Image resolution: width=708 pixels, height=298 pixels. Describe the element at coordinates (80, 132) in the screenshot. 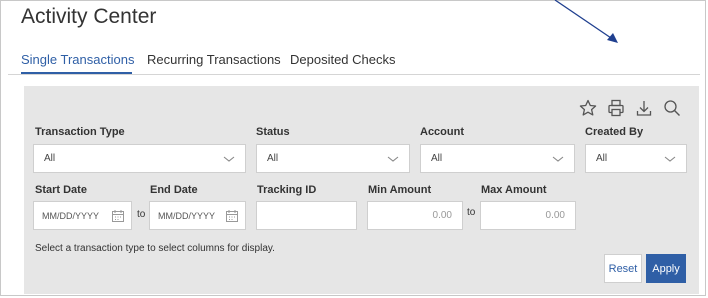

I see `transaction-type-label: Transaction Type` at that location.